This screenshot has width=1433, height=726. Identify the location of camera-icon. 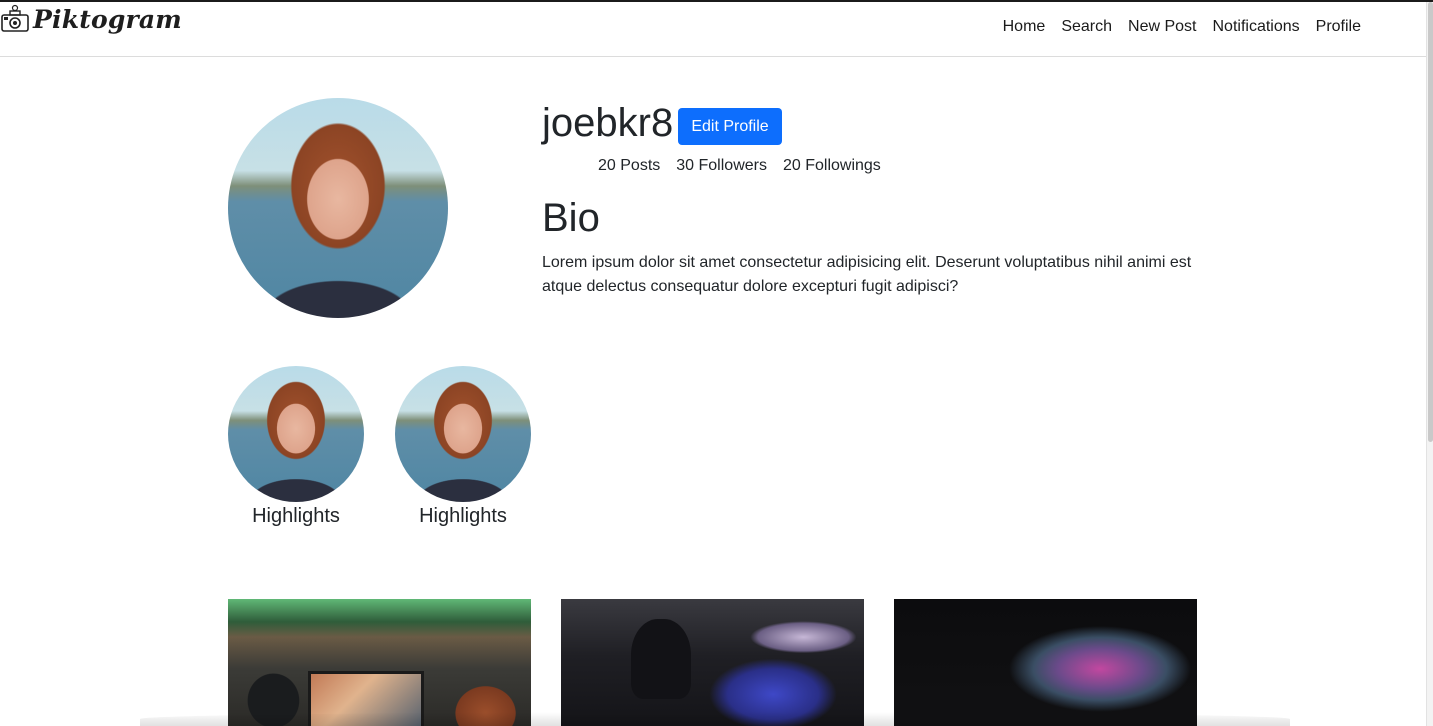
(15, 18).